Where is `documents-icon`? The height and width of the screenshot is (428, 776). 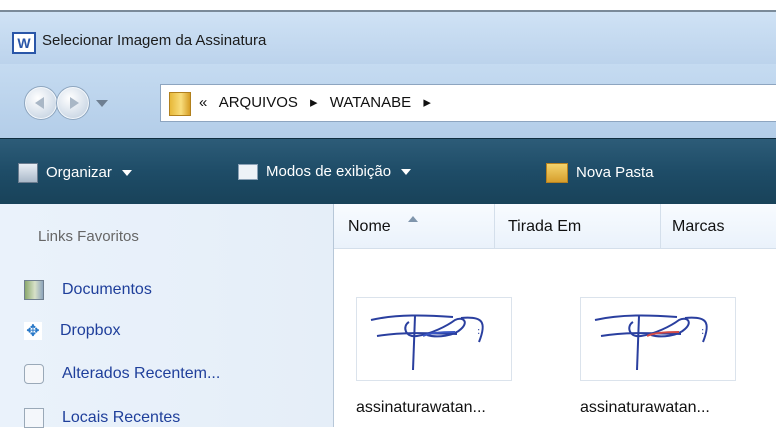
documents-icon is located at coordinates (34, 290).